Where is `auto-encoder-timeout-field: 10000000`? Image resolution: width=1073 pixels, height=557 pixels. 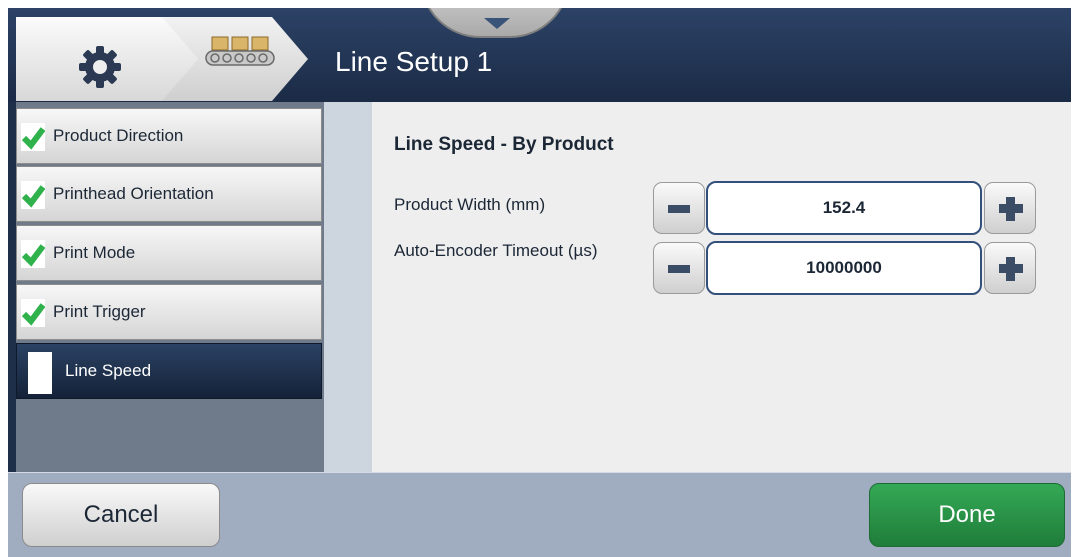
auto-encoder-timeout-field: 10000000 is located at coordinates (844, 268).